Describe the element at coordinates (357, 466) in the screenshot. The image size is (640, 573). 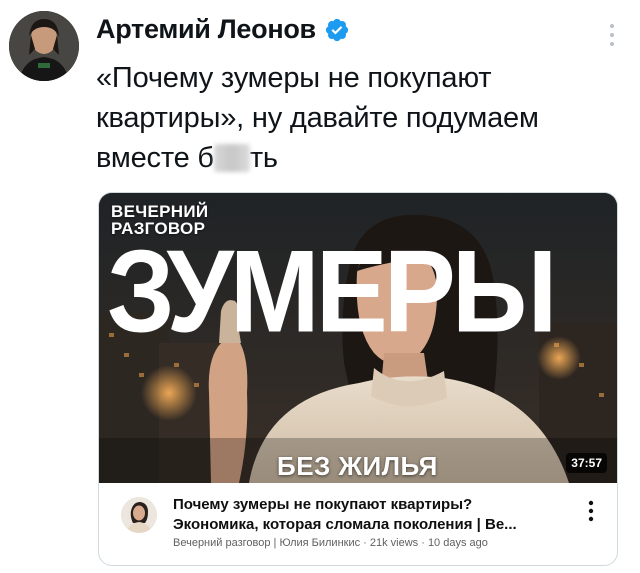
I see `thumbnail-subtitle: БЕЗ ЖИЛЬЯ` at that location.